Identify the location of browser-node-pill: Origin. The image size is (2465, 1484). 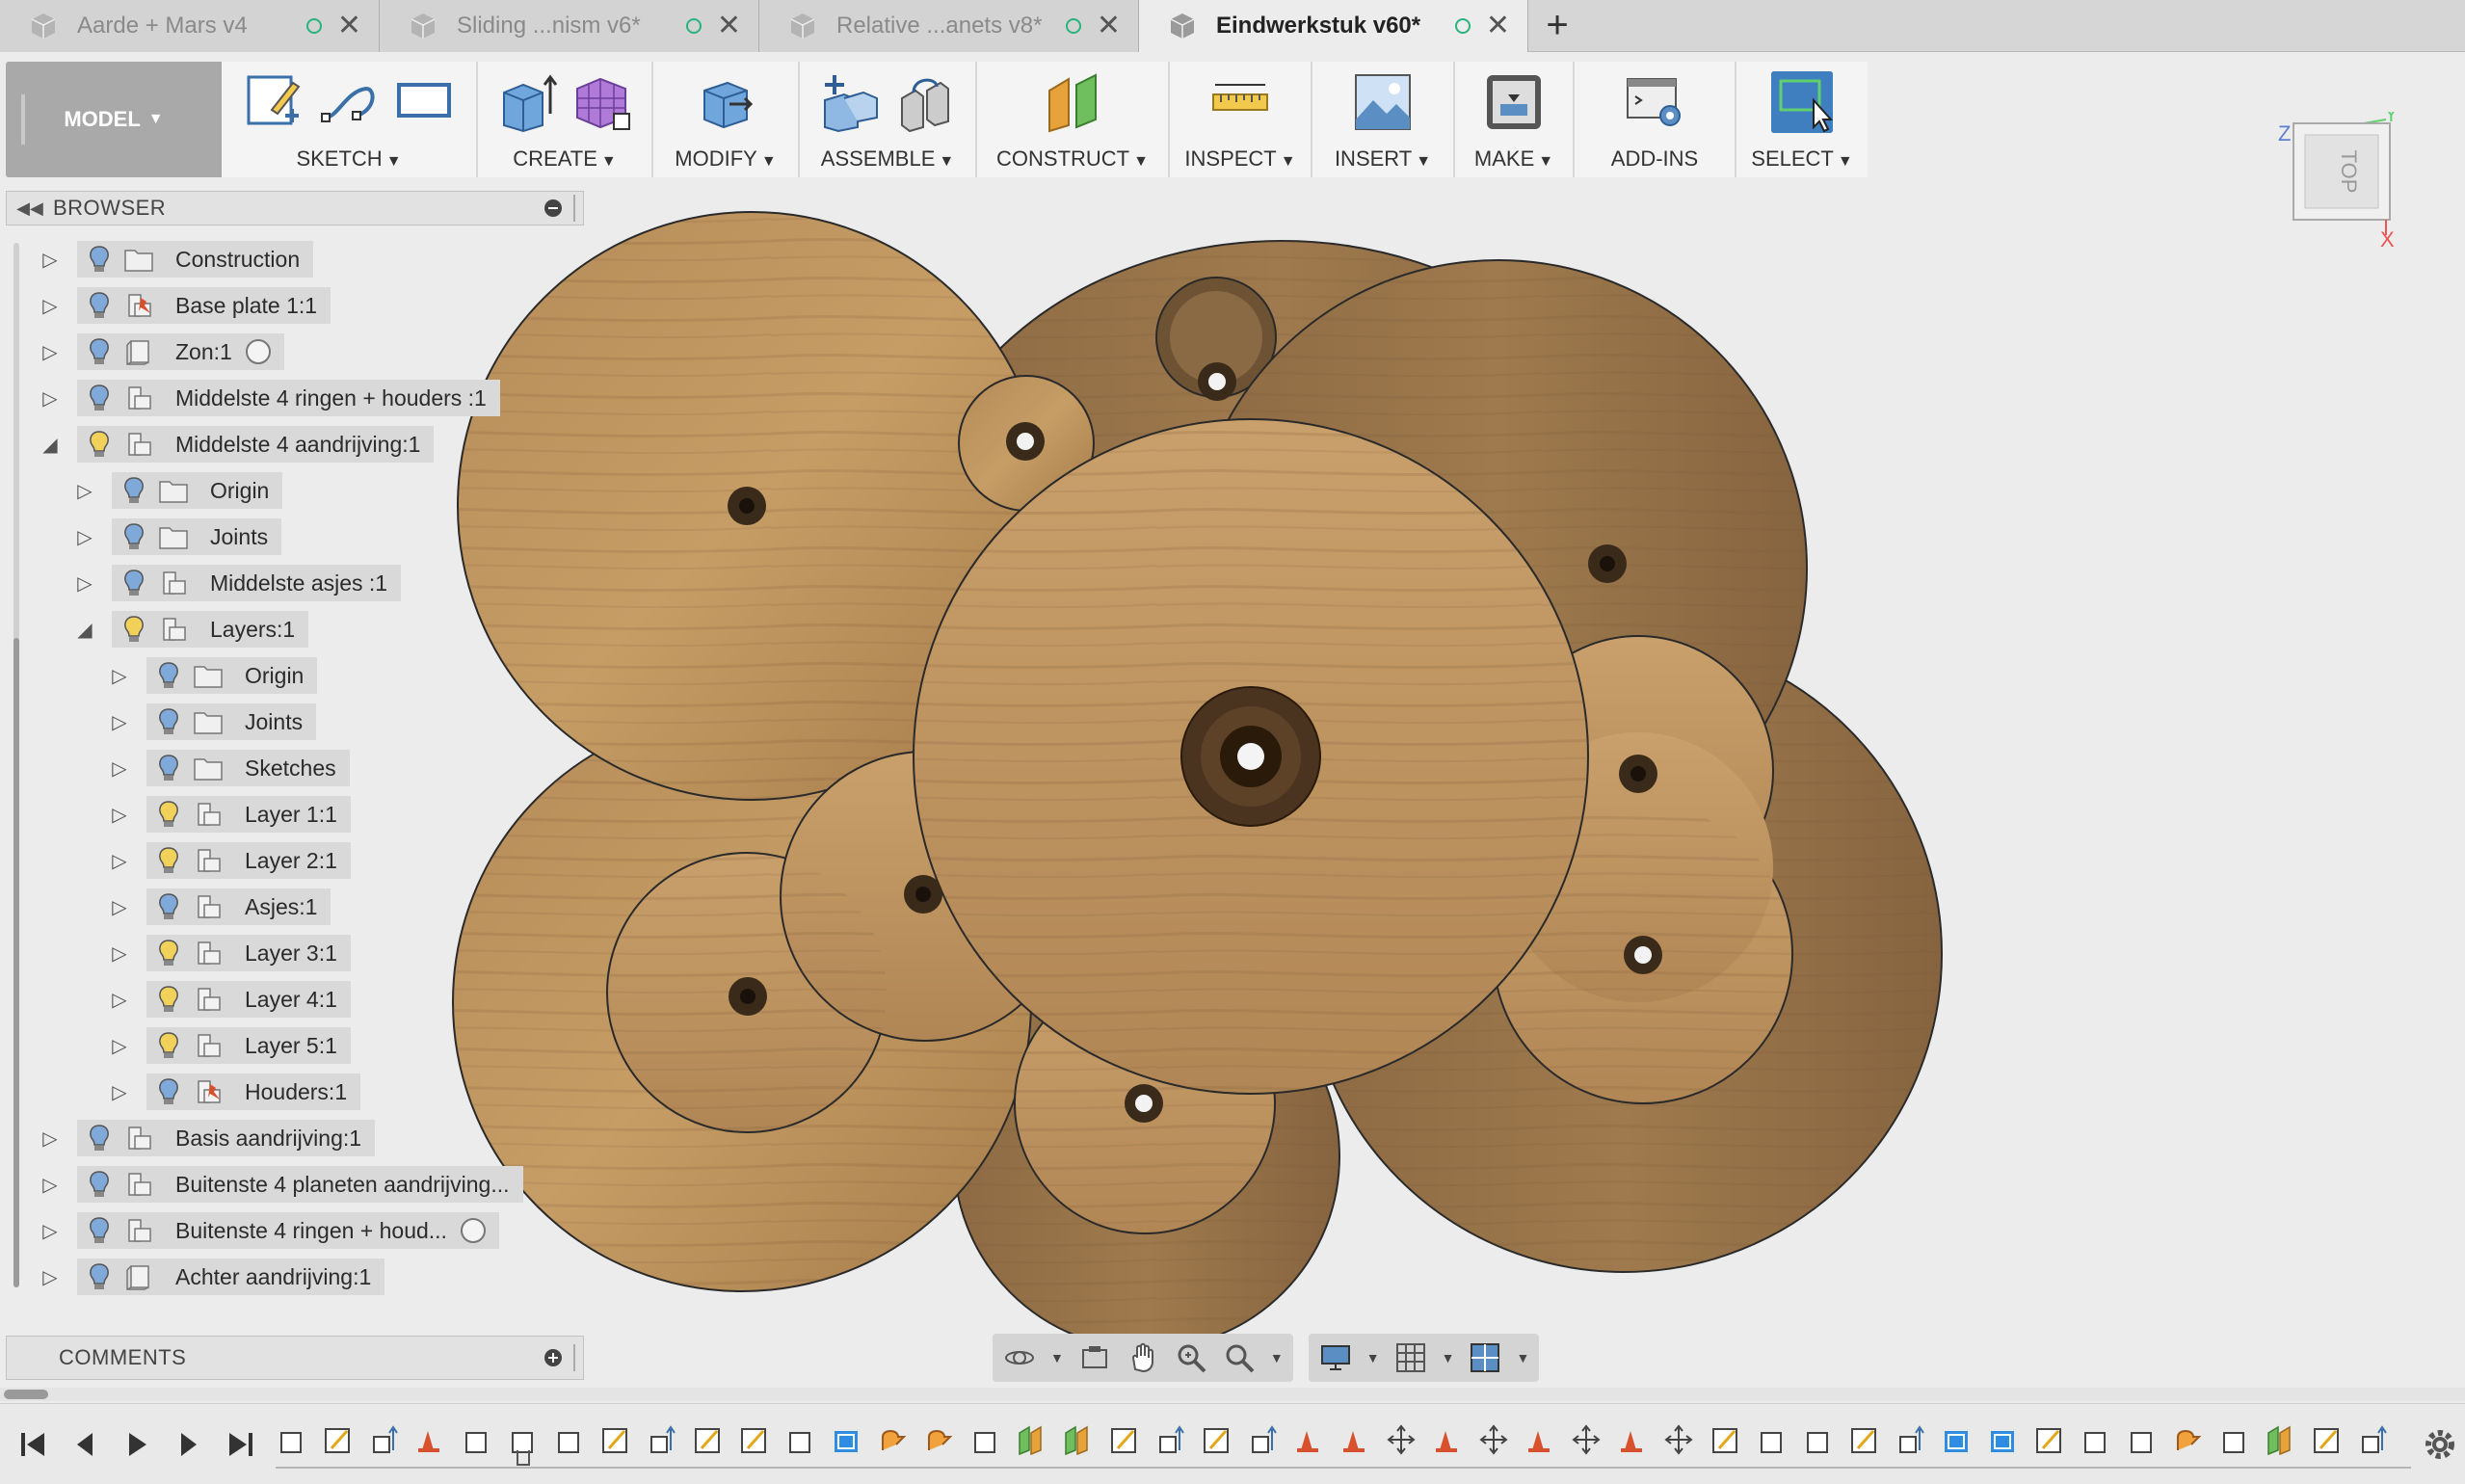
(232, 675).